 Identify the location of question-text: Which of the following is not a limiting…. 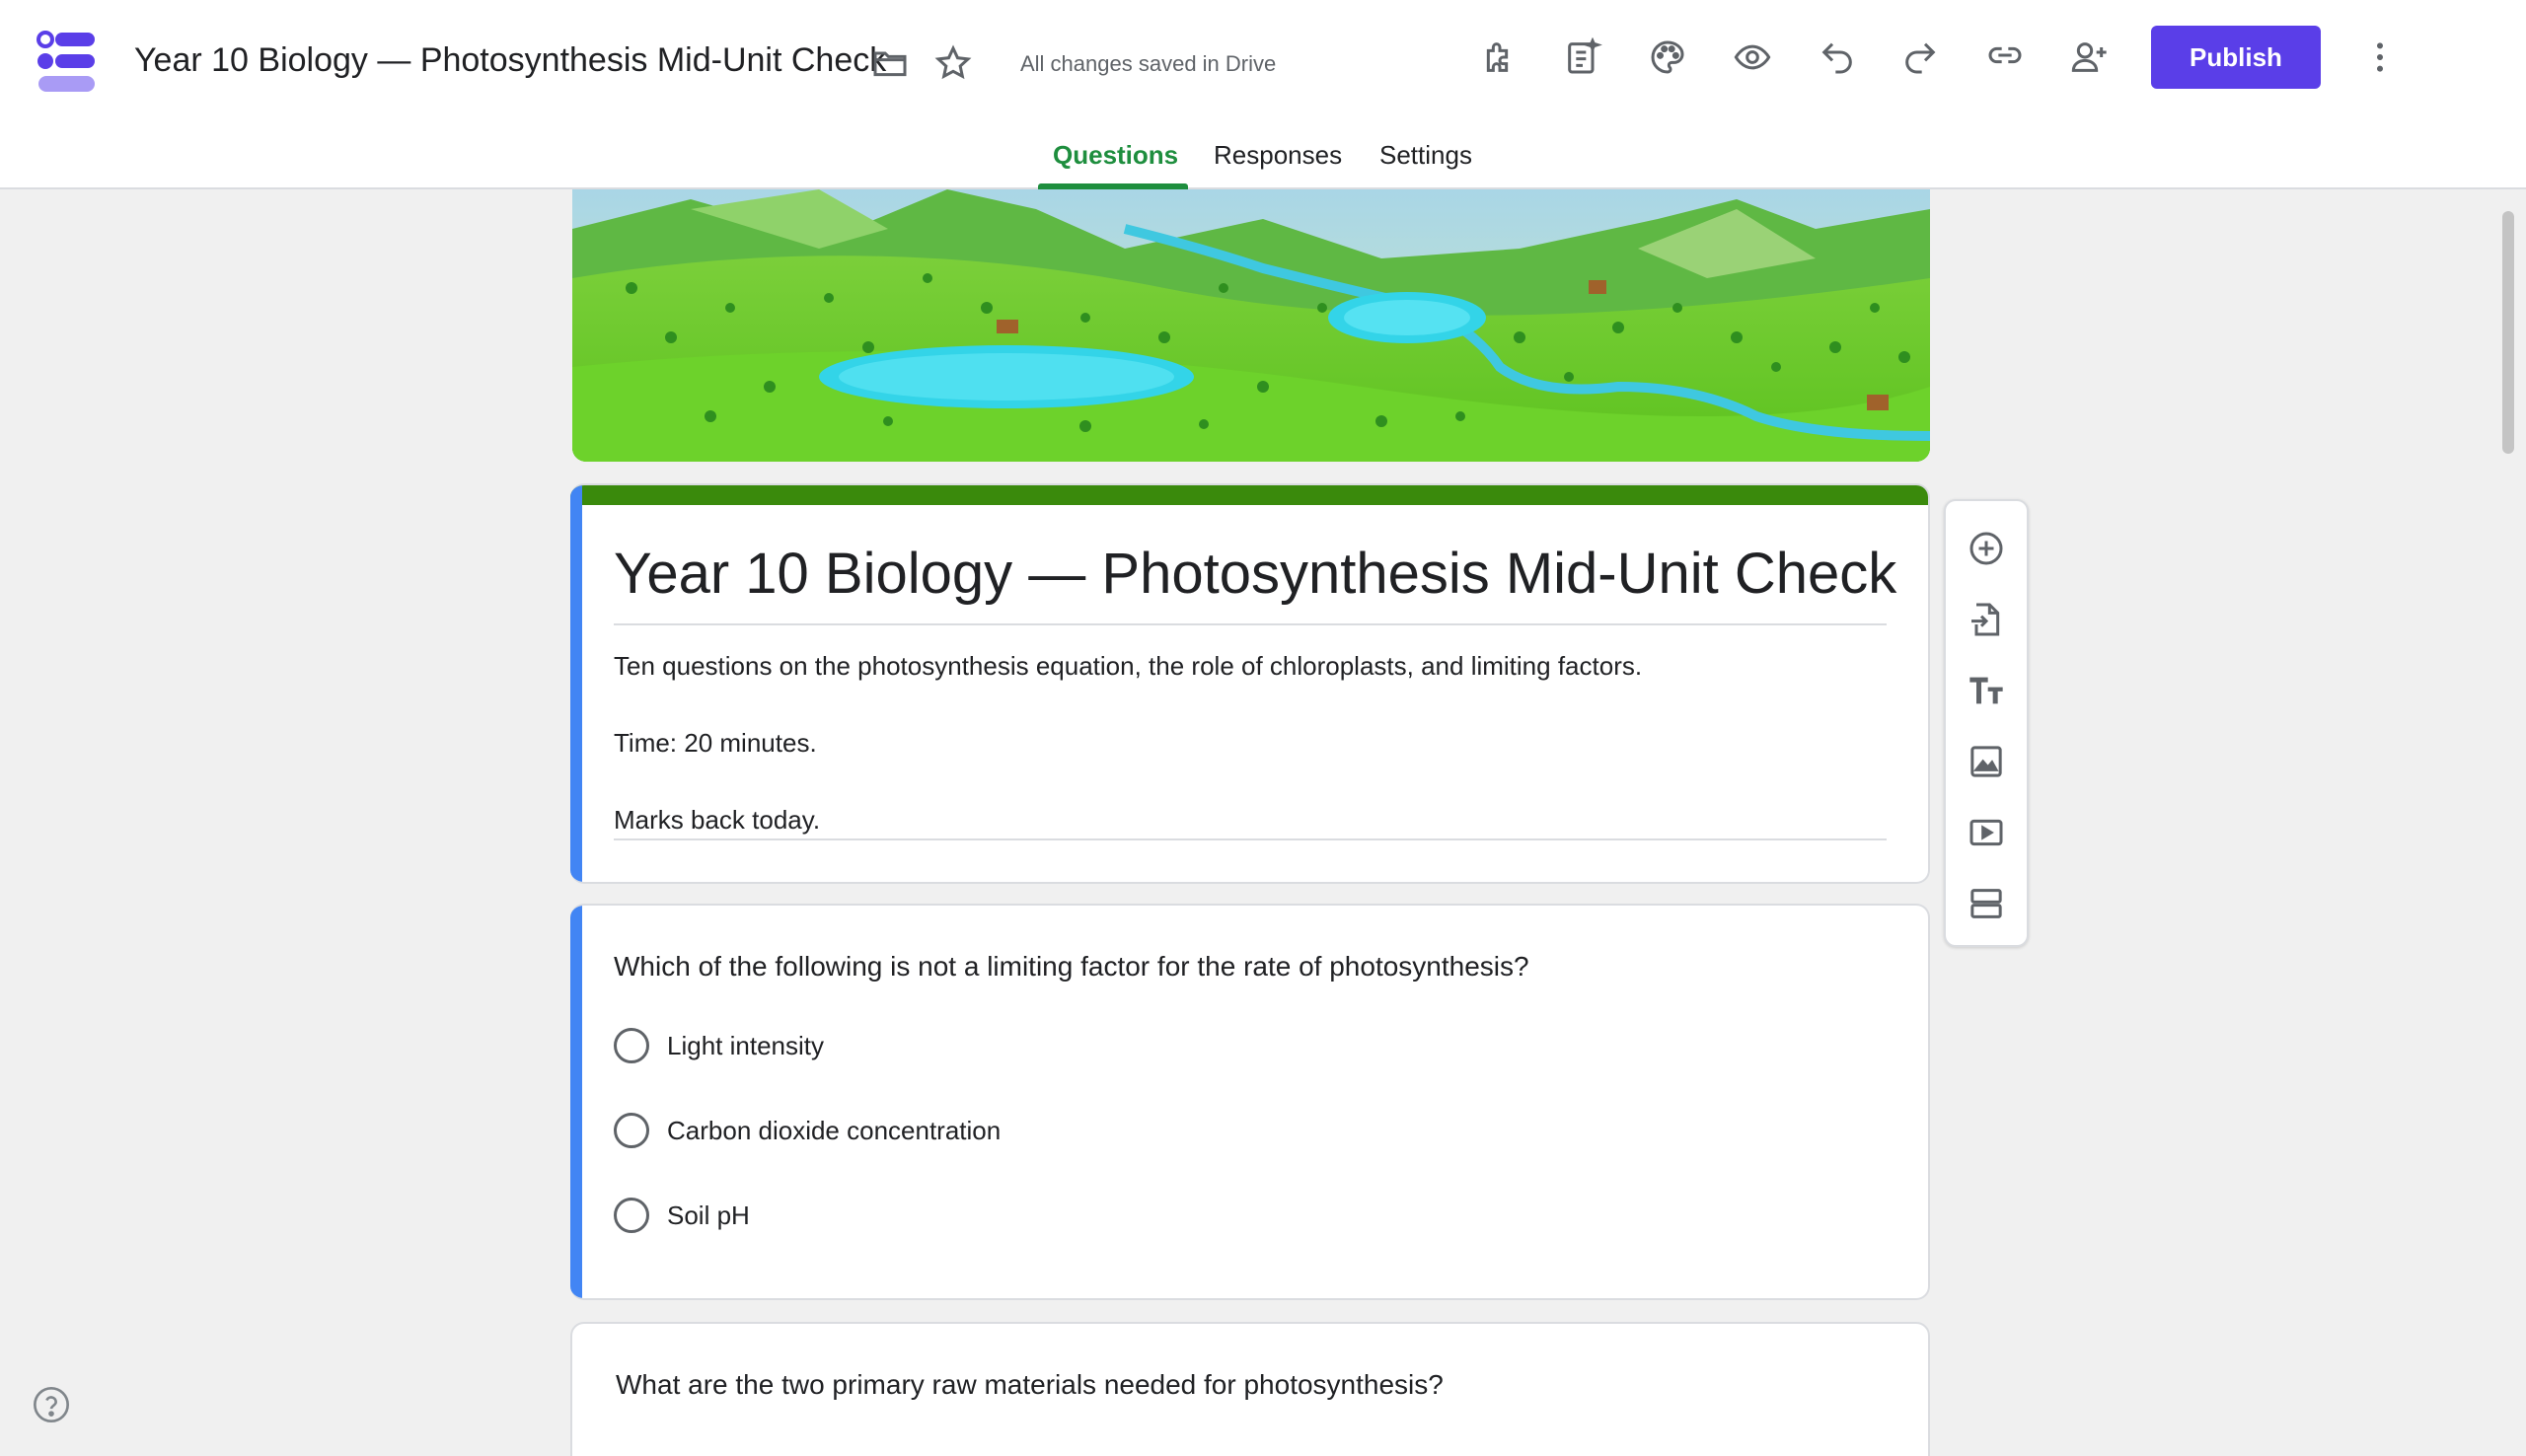
(1071, 967).